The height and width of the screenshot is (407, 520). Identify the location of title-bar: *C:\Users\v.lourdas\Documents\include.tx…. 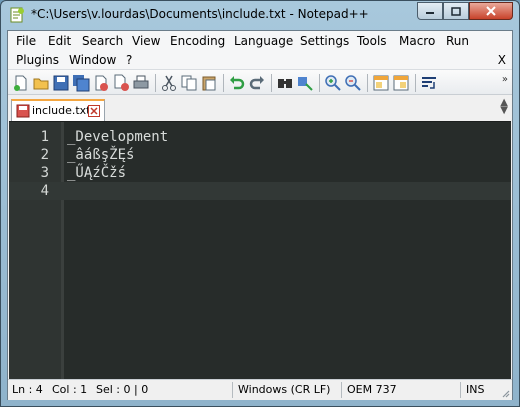
(260, 15).